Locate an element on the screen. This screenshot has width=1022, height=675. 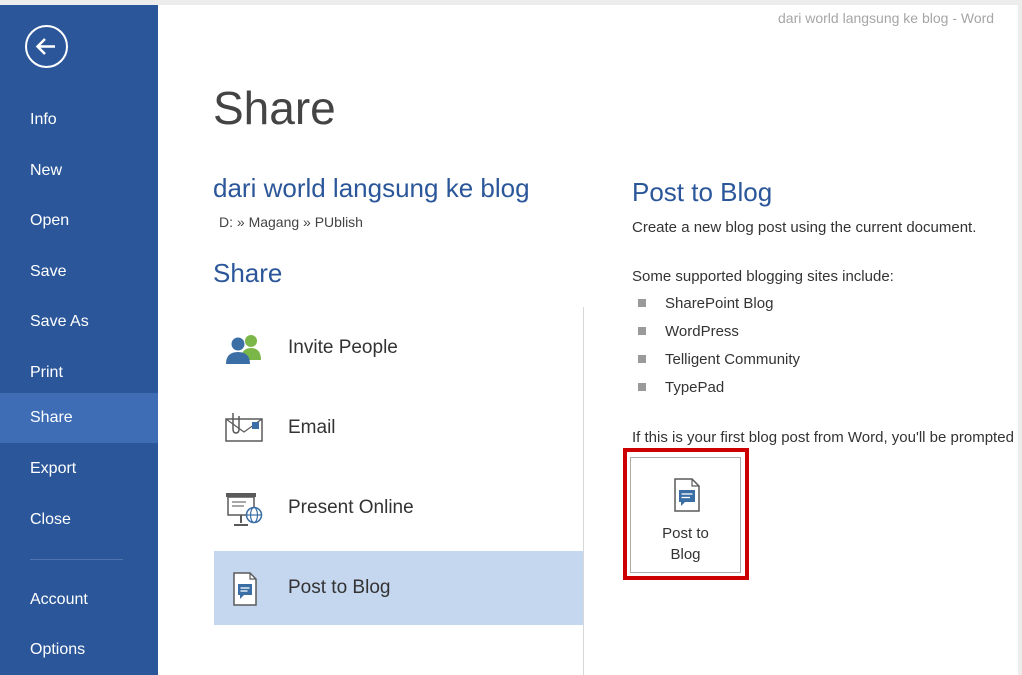
nav-item-save-as: Save As is located at coordinates (79, 322).